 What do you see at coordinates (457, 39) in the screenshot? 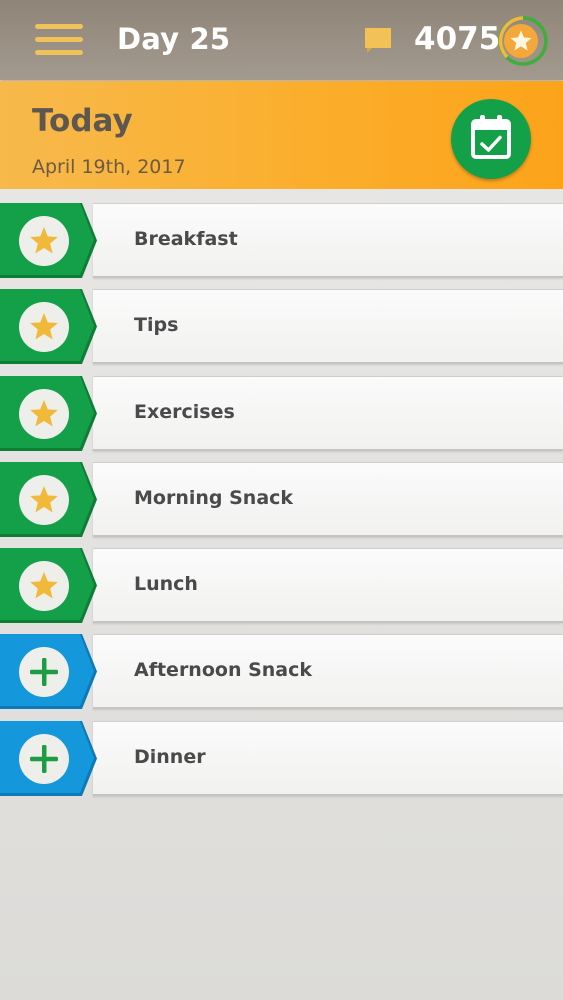
I see `points-counter: 4075` at bounding box center [457, 39].